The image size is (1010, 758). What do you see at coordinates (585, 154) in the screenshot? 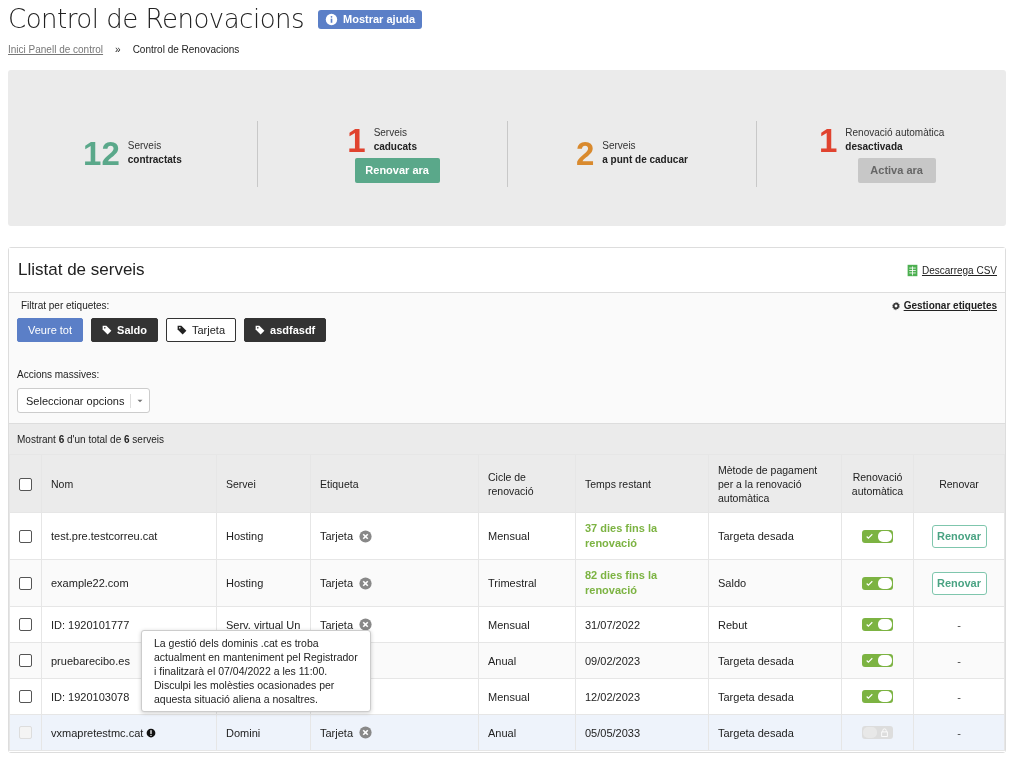
I see `stat-number: 2` at bounding box center [585, 154].